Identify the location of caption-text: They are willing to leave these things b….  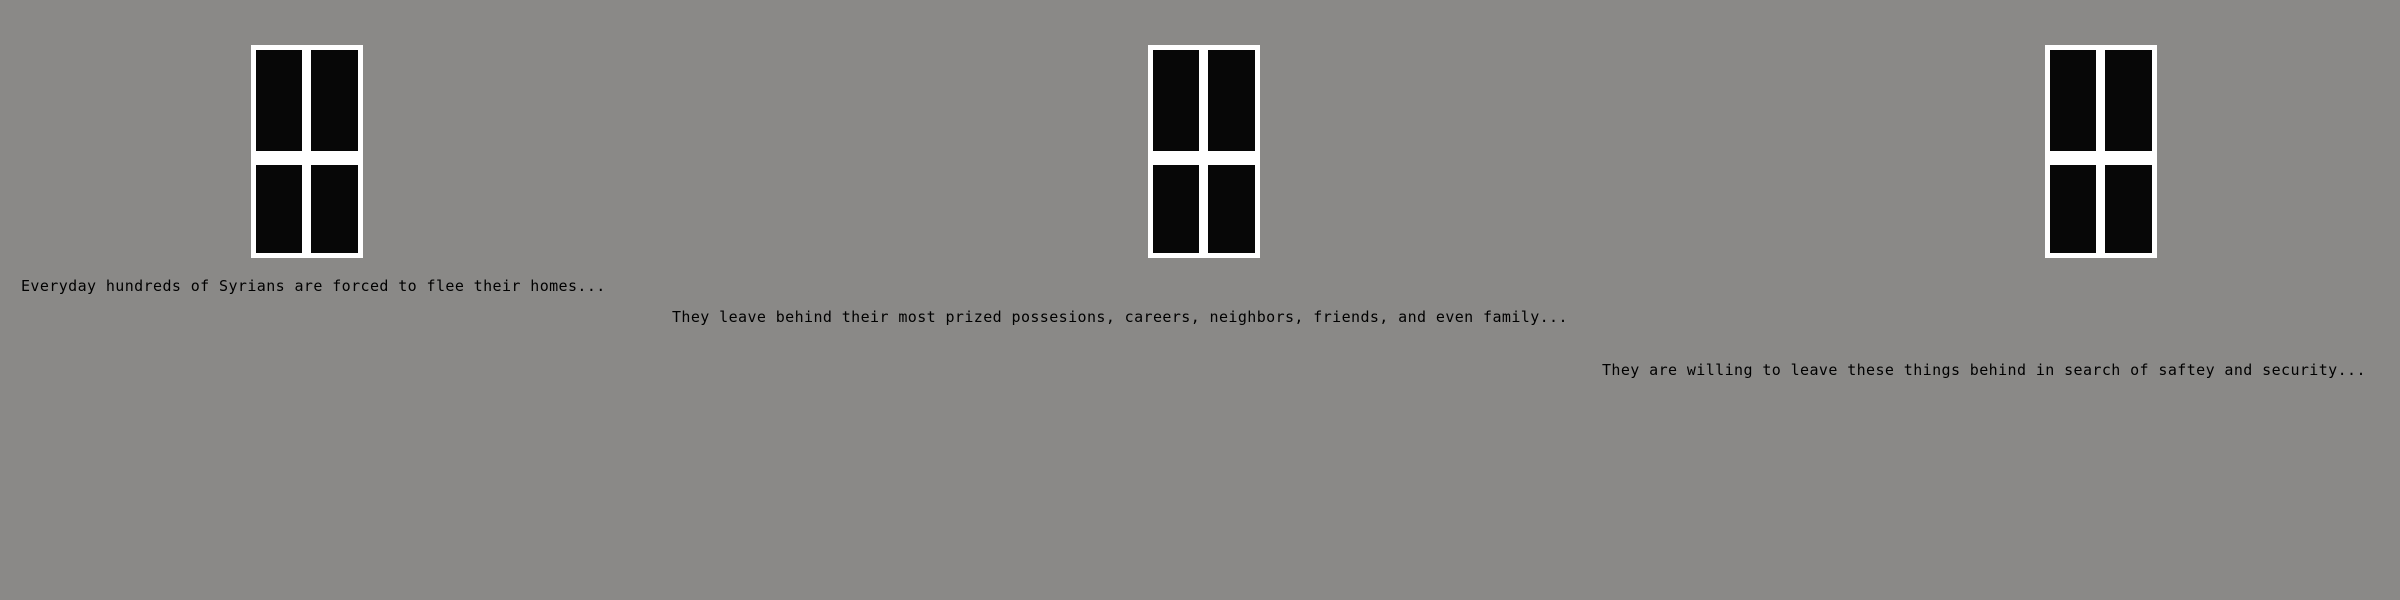
(1984, 370).